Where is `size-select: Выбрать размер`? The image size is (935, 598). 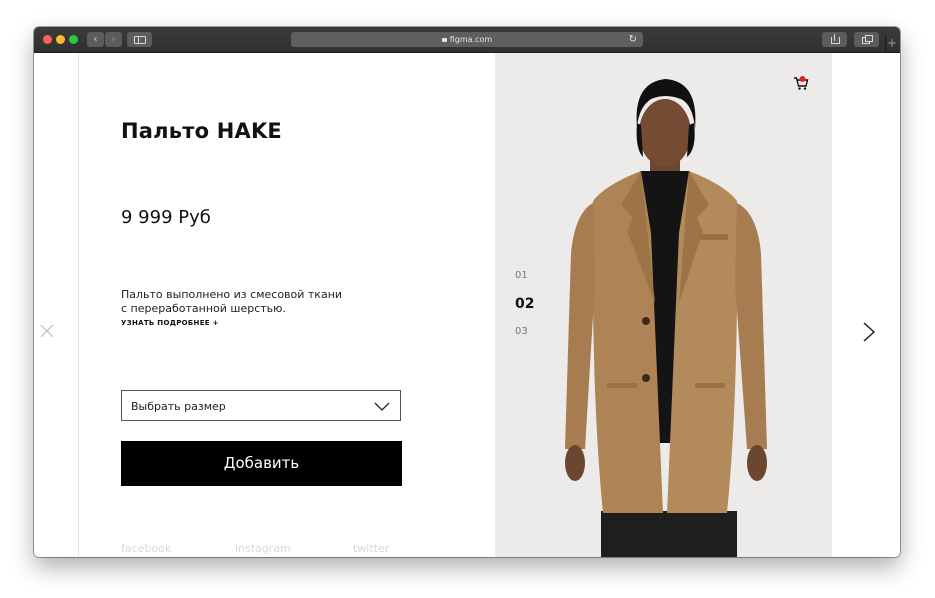 size-select: Выбрать размер is located at coordinates (261, 405).